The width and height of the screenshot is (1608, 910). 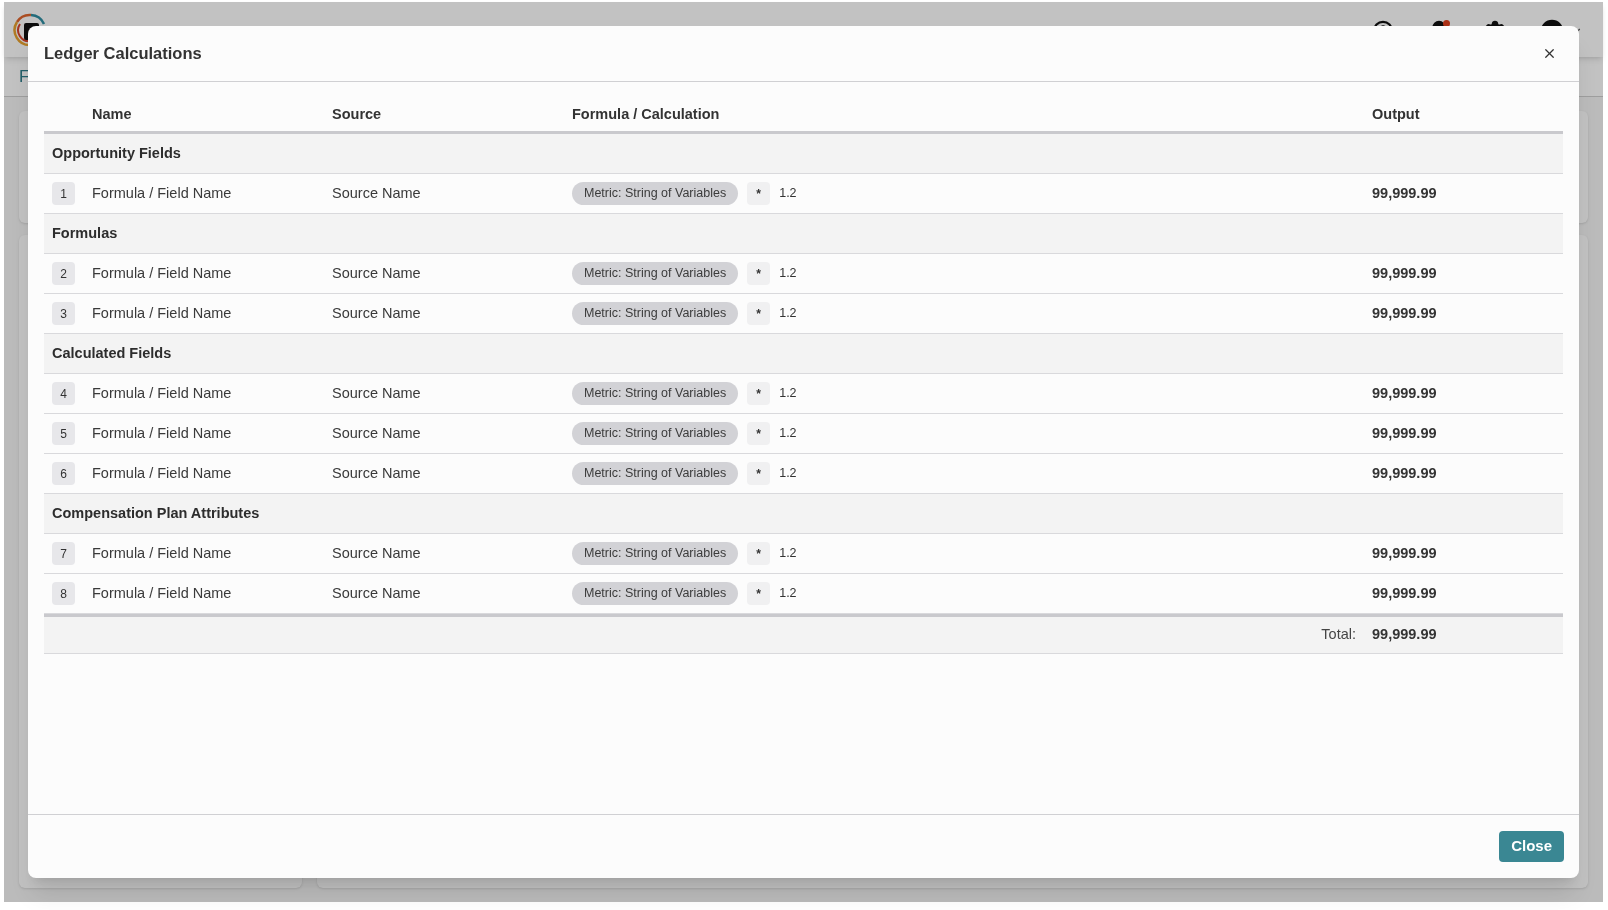 I want to click on column-header: Name, so click(x=112, y=114).